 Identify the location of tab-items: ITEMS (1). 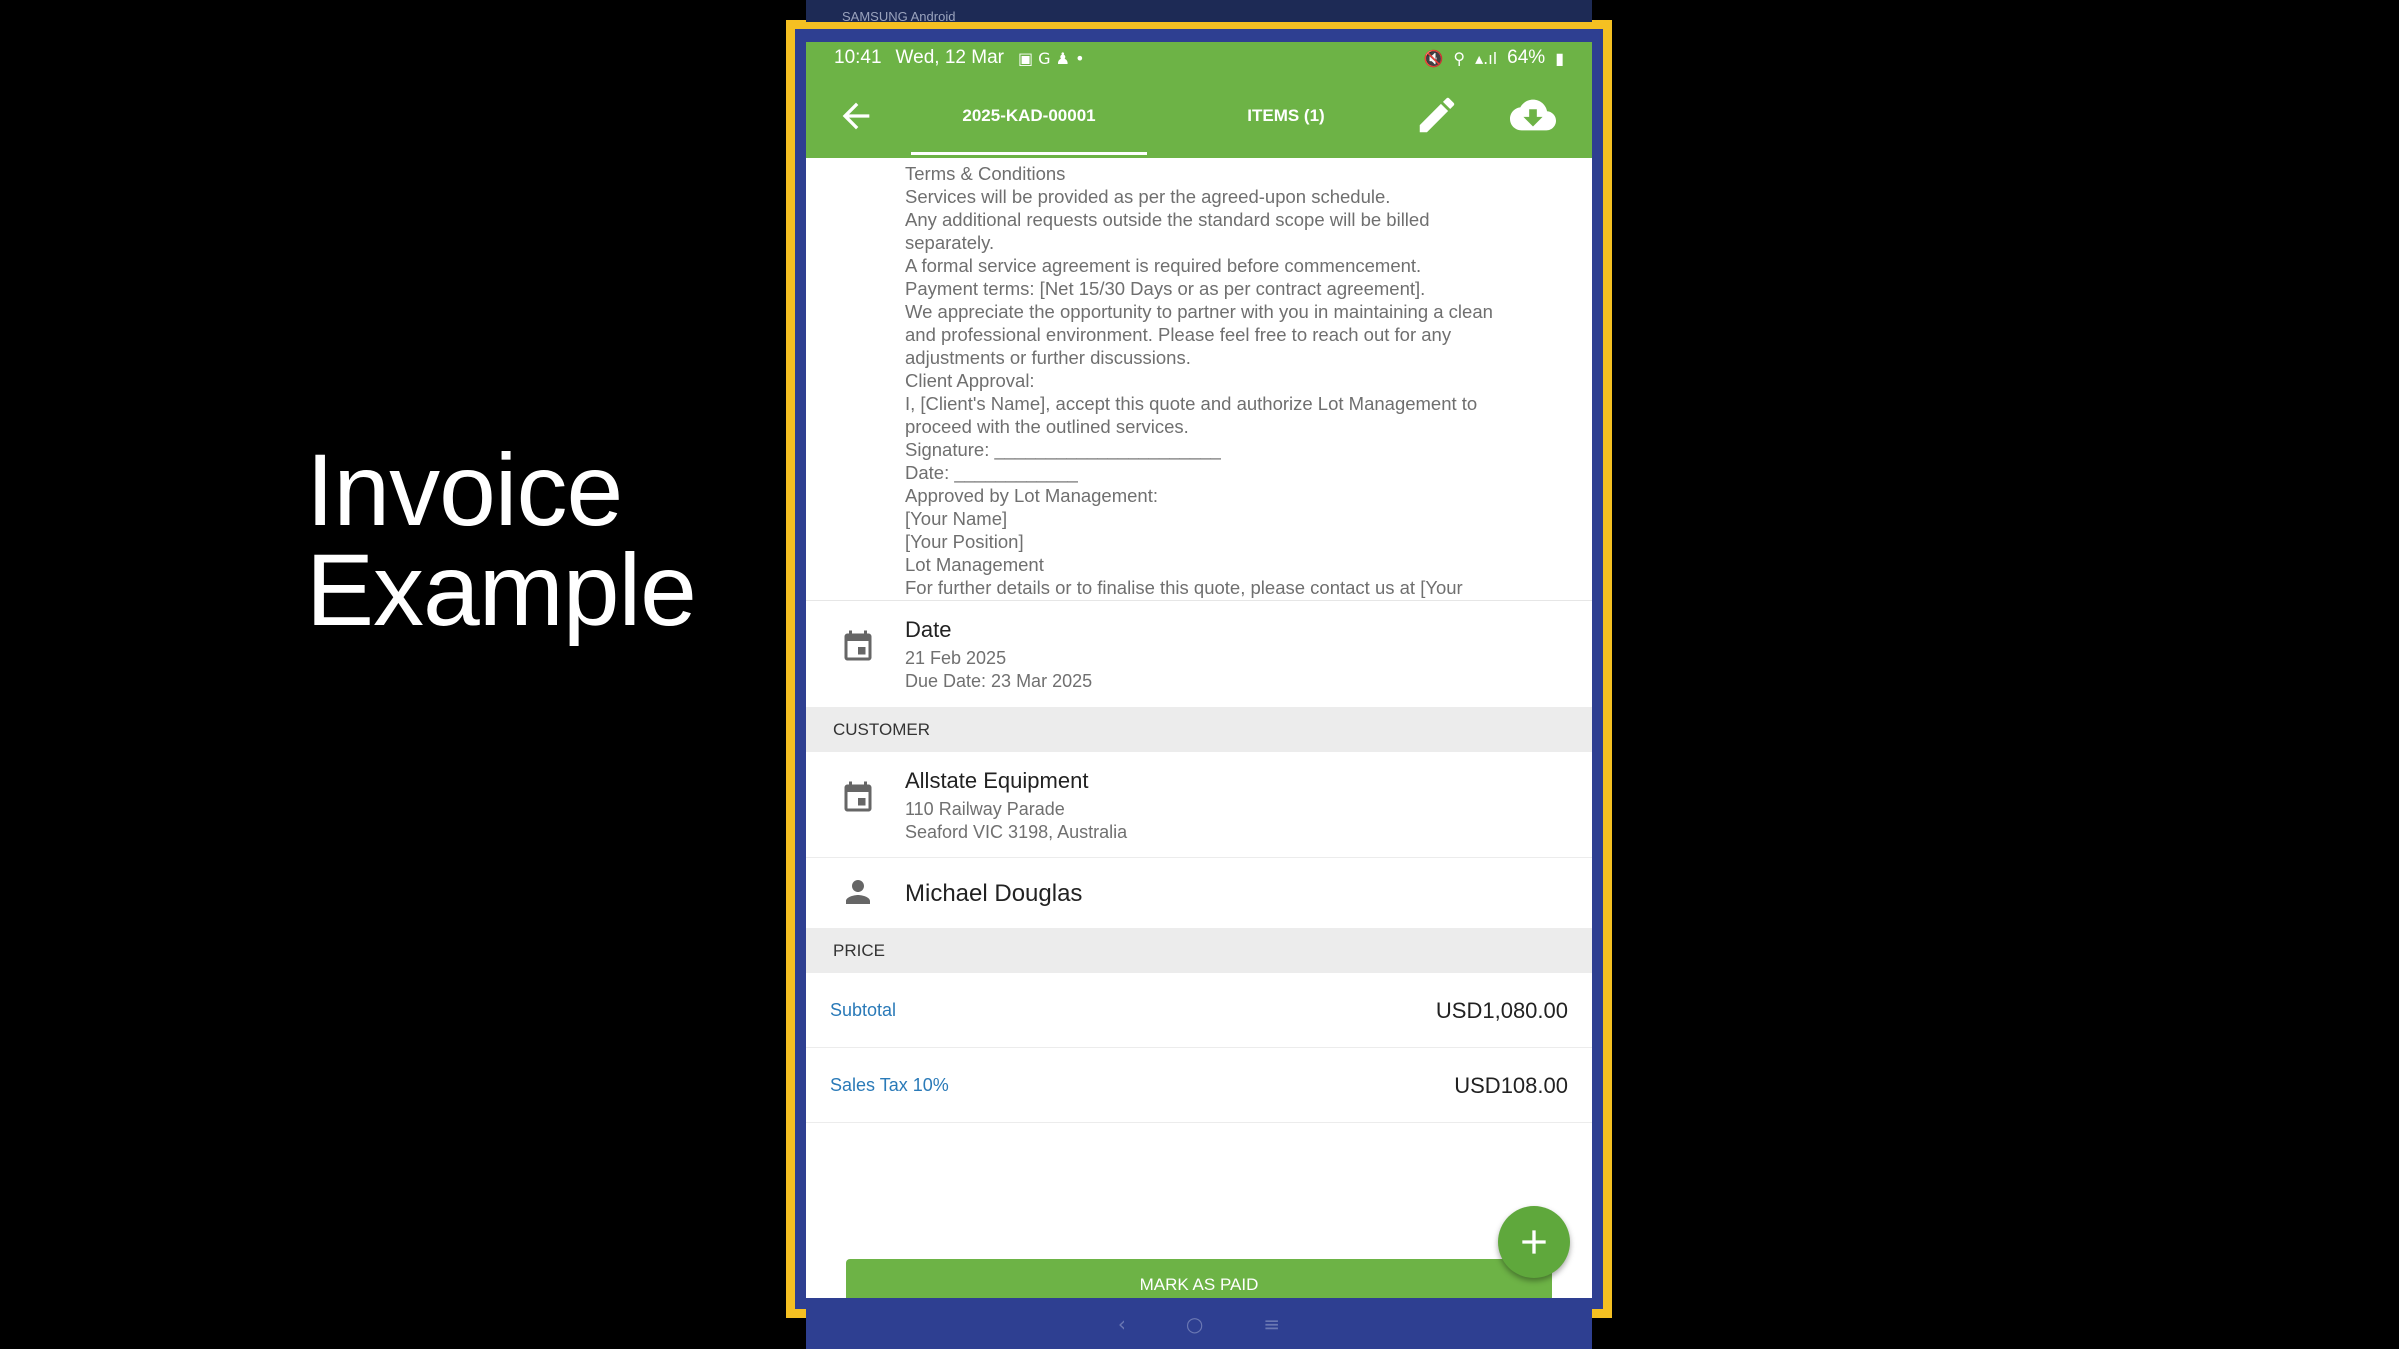
(1286, 116).